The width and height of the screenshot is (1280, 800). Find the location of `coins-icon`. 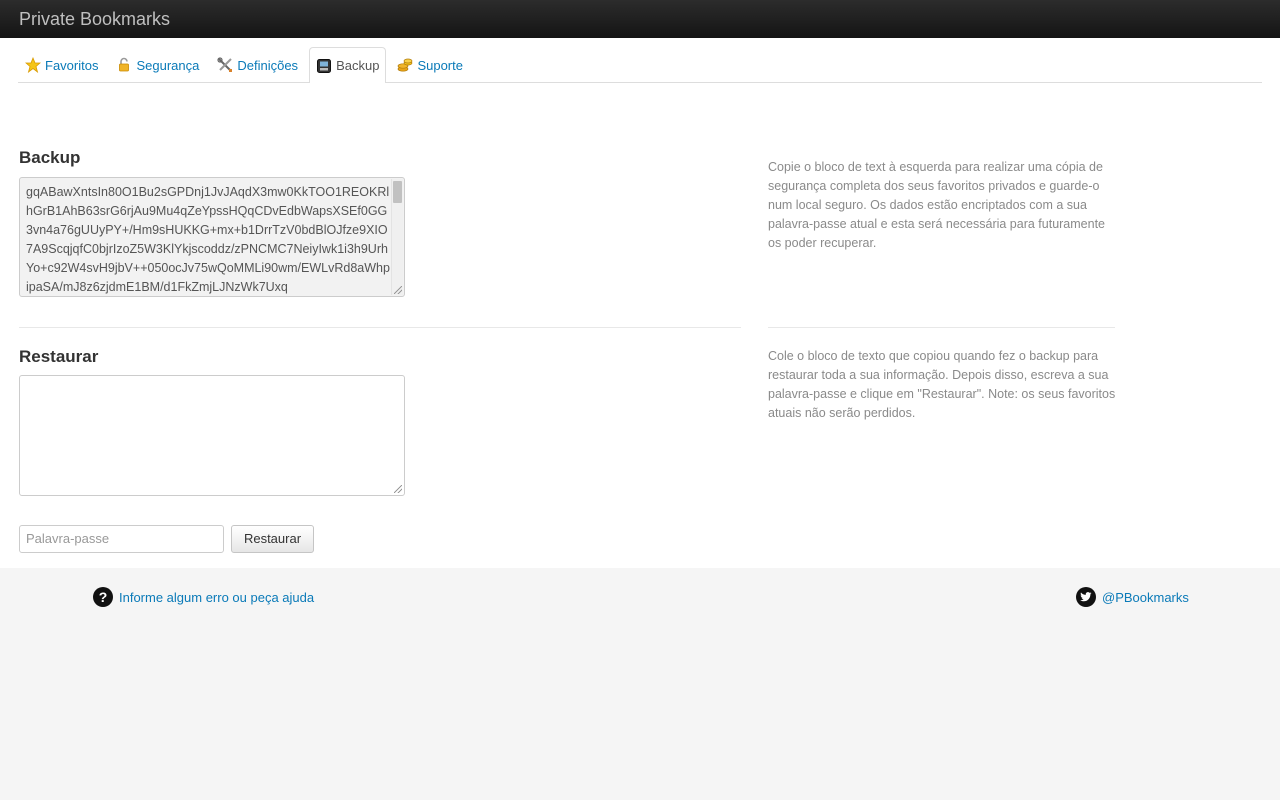

coins-icon is located at coordinates (405, 65).